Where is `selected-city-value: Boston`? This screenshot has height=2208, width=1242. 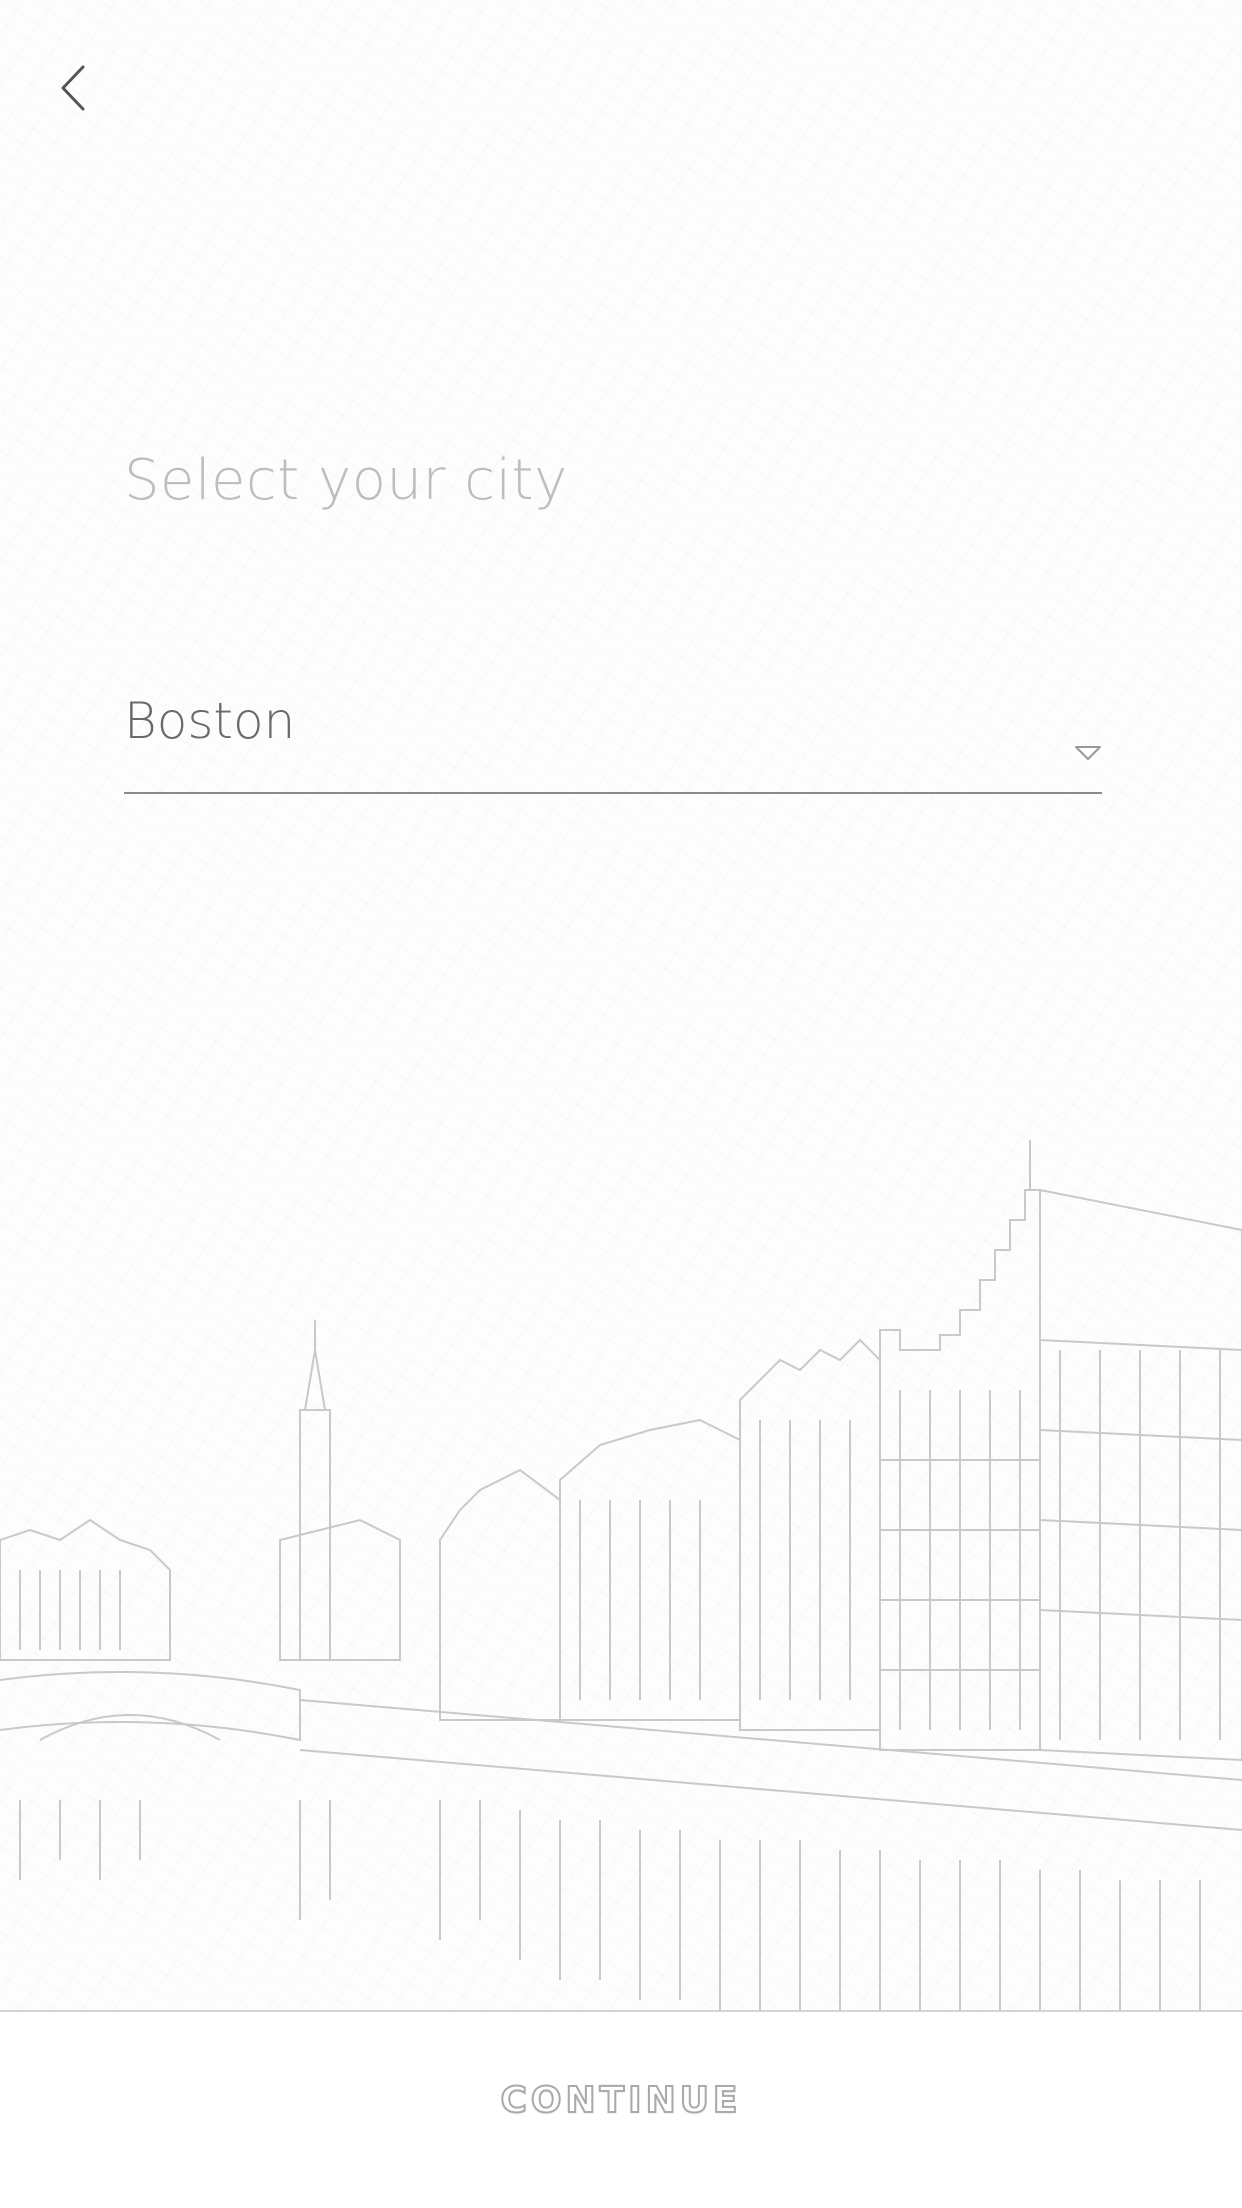 selected-city-value: Boston is located at coordinates (210, 721).